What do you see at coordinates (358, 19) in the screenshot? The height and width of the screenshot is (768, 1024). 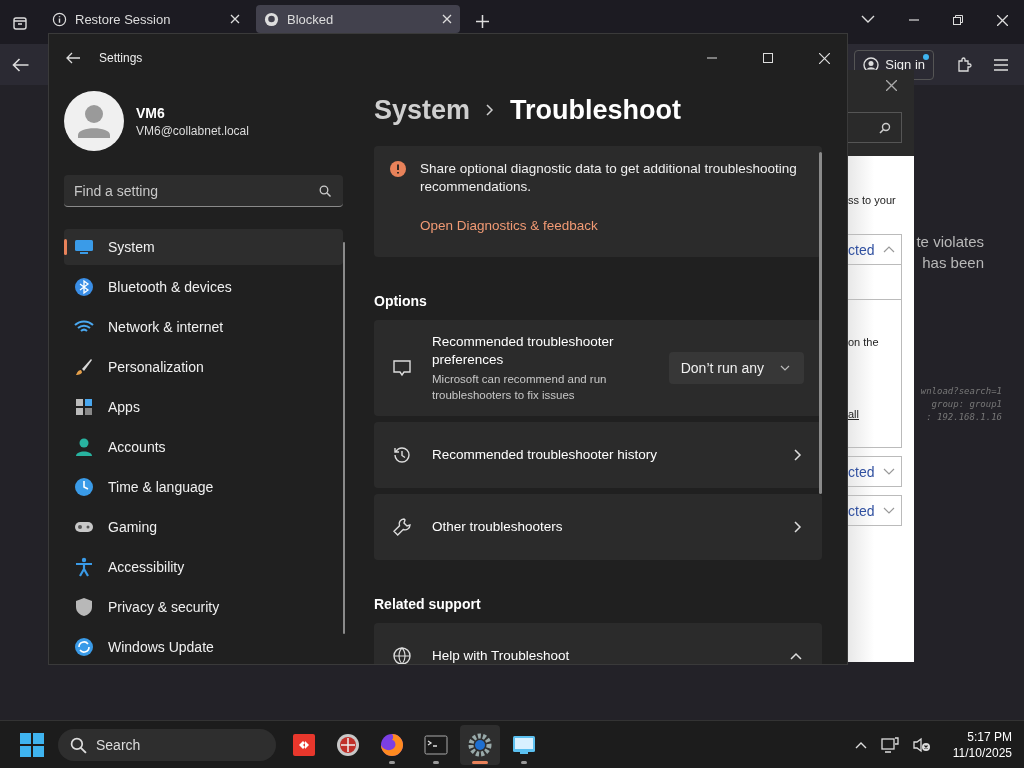 I see `browser-tab: Blocked` at bounding box center [358, 19].